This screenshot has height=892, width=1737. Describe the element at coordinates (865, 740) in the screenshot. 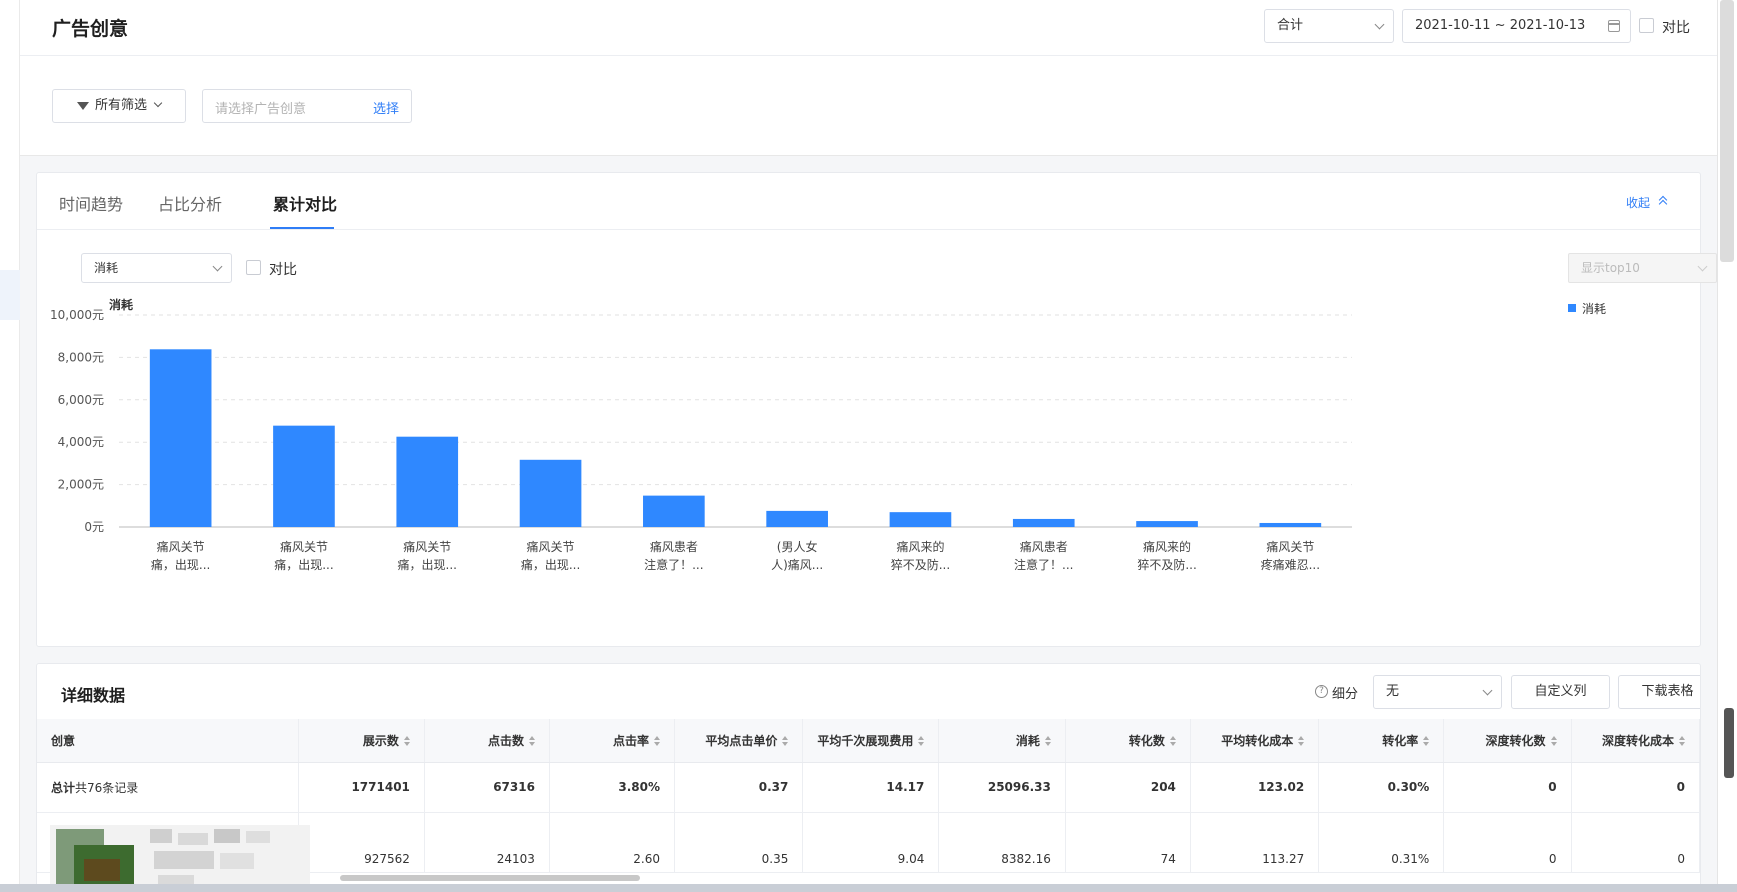

I see `column-header-label: 平均千次展现费用` at that location.